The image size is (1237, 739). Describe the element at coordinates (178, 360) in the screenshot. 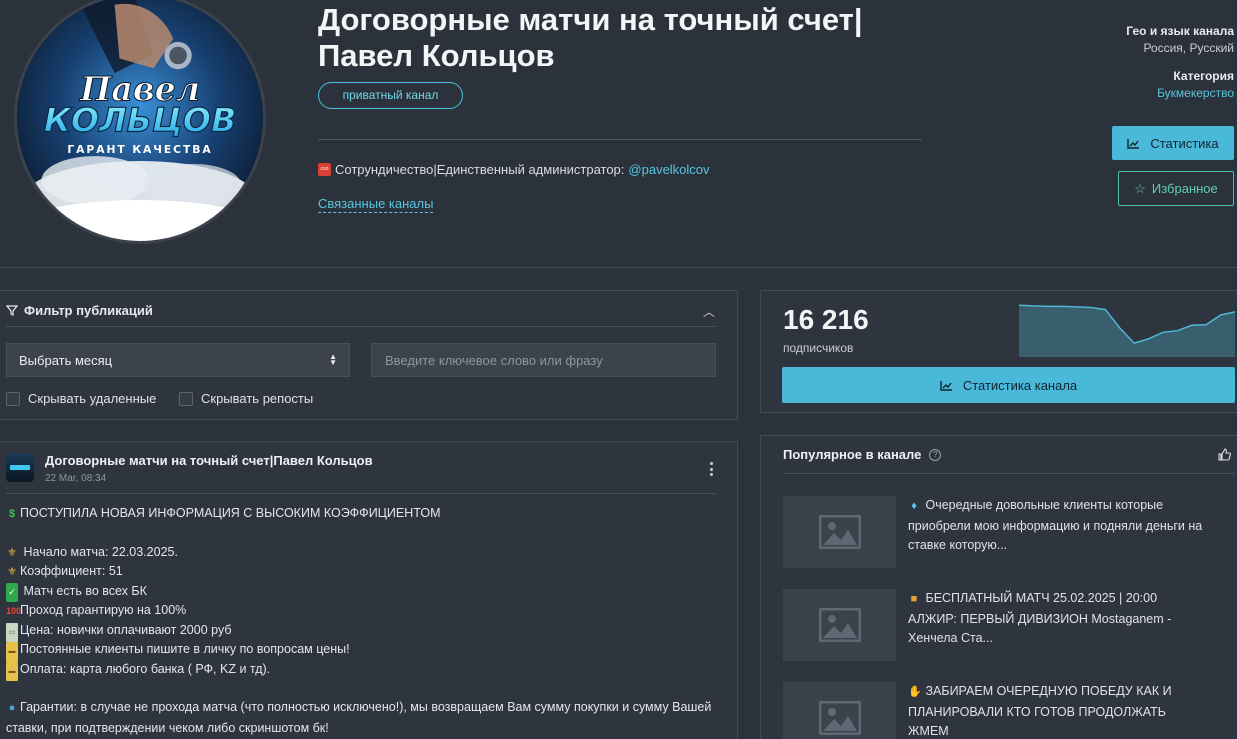

I see `month-select: Выбрать месяц ▲ ▼` at that location.